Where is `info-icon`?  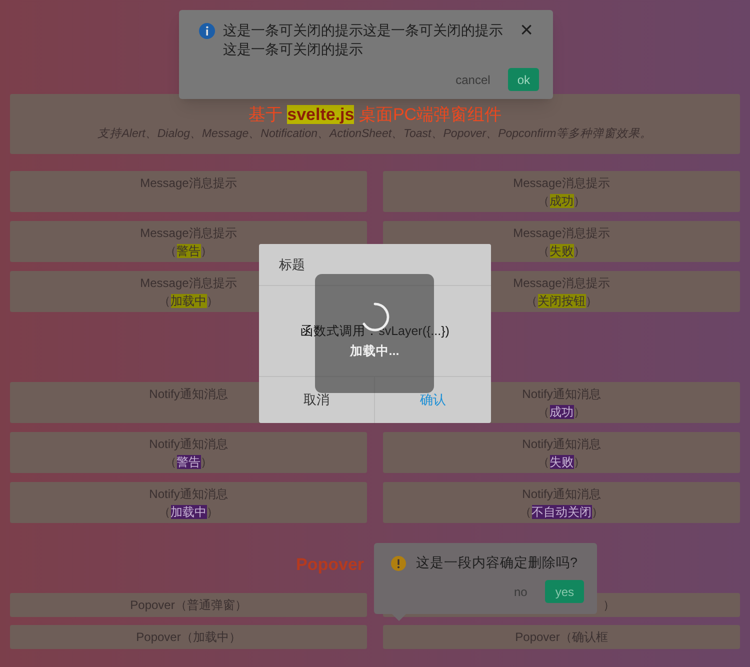
info-icon is located at coordinates (207, 31).